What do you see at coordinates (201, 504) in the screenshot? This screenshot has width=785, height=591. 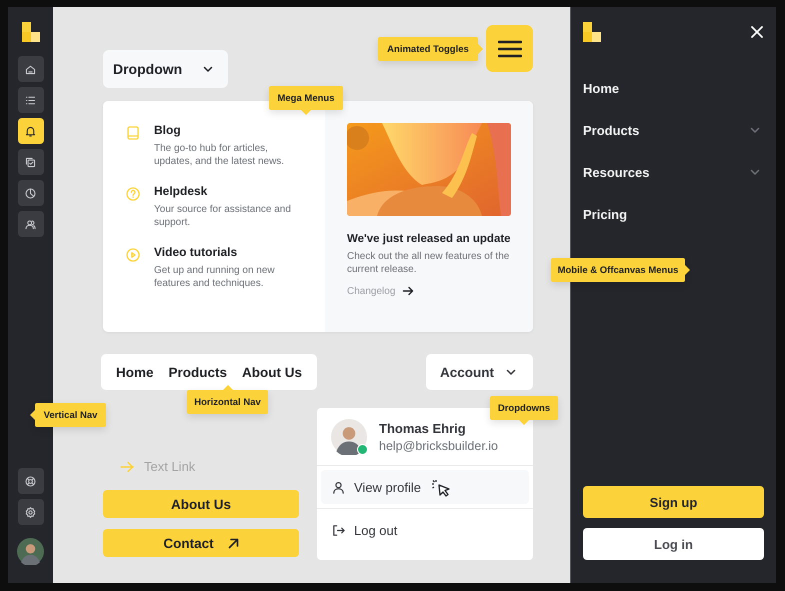 I see `action-button: About Us` at bounding box center [201, 504].